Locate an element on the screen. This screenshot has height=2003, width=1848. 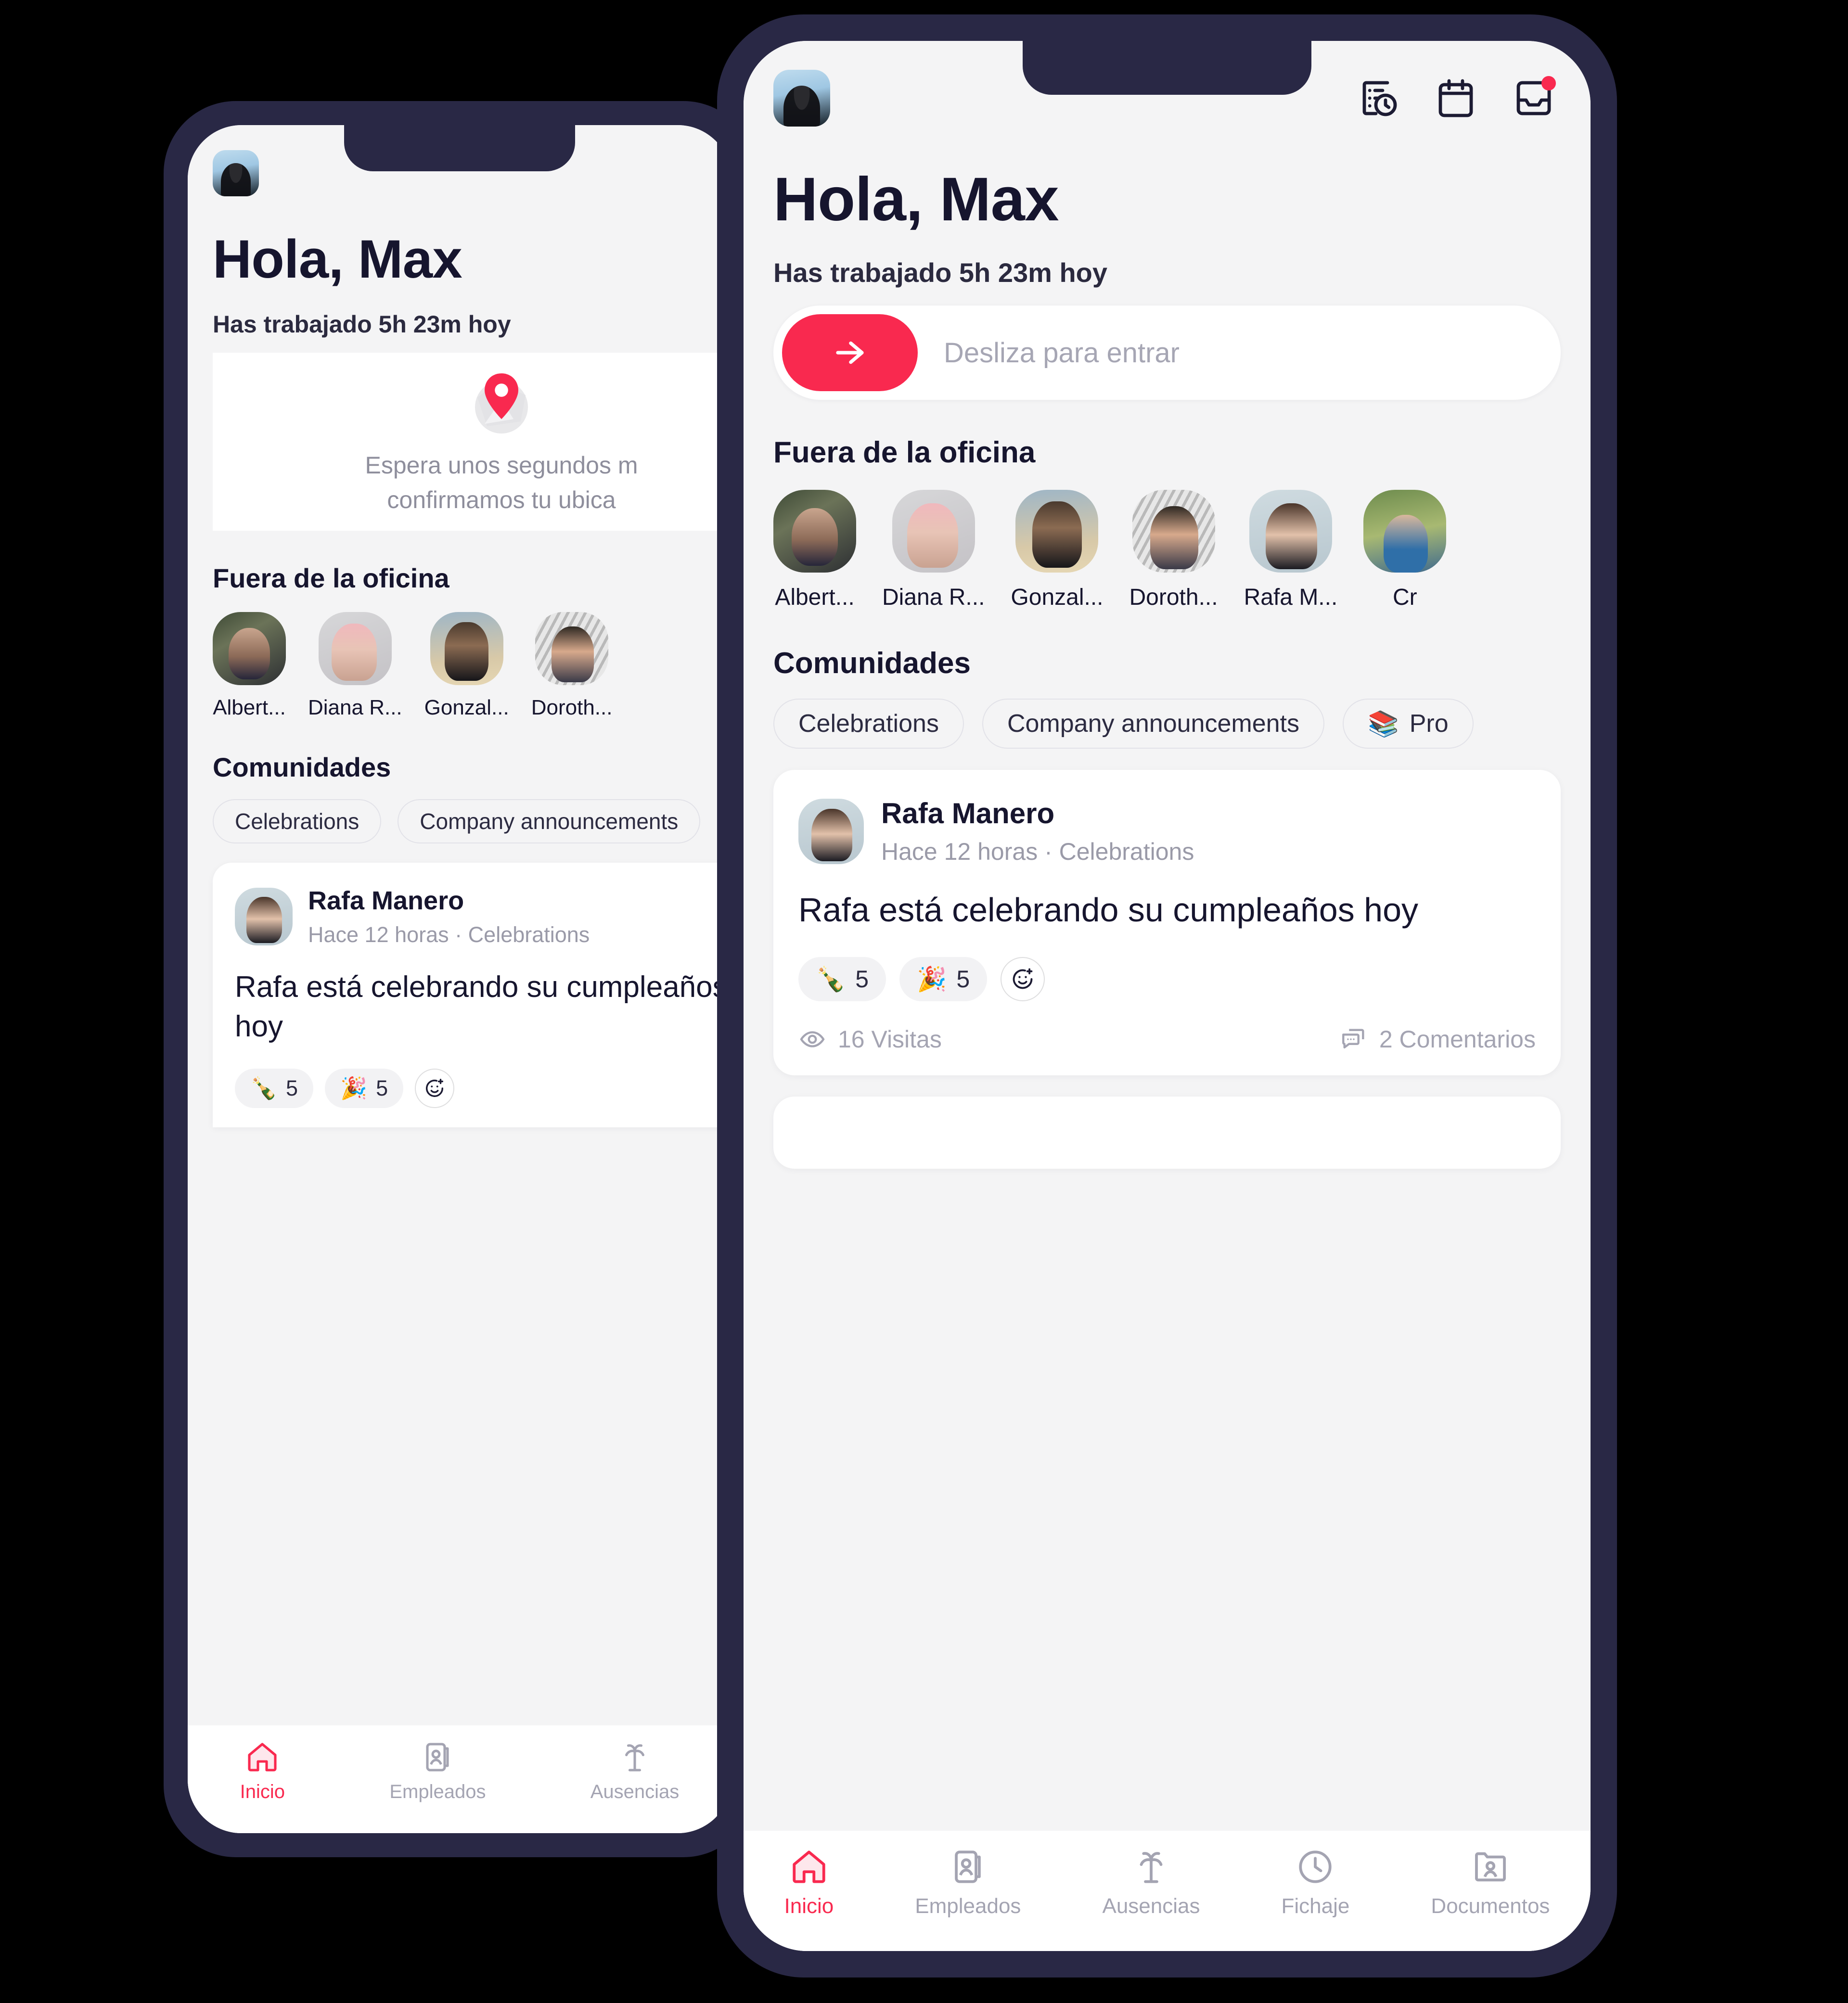
chip-label: Celebrations is located at coordinates (868, 724).